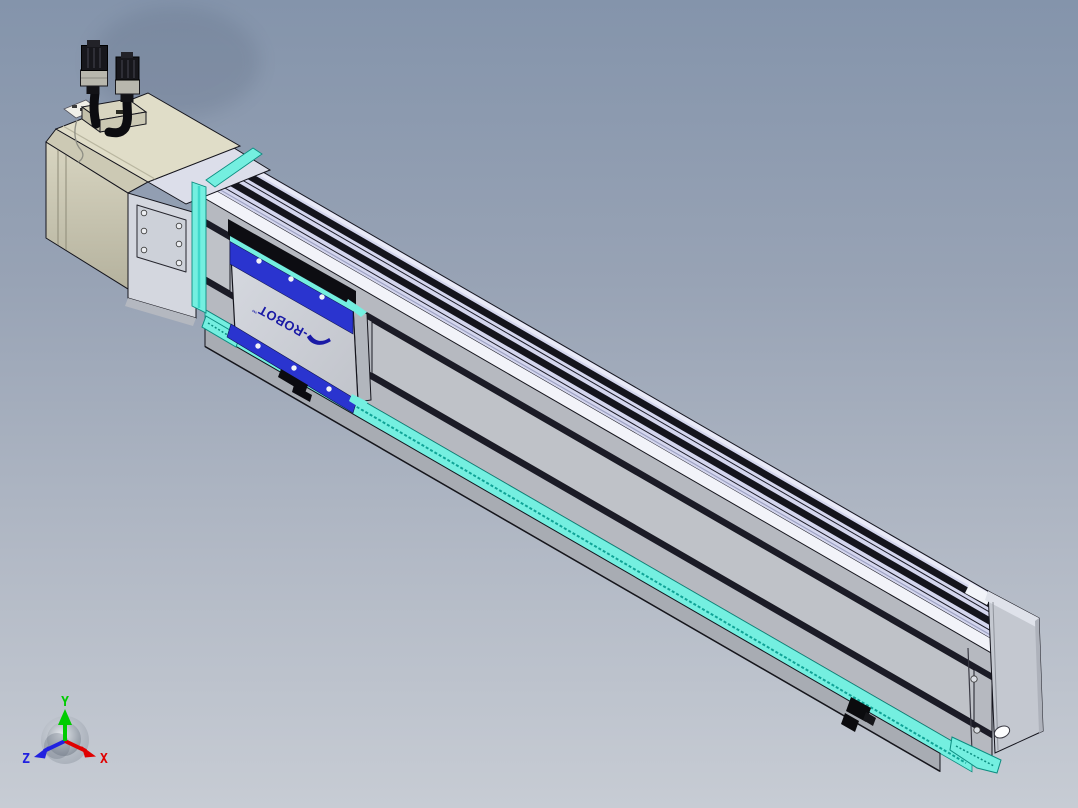 This screenshot has height=808, width=1078. I want to click on x-axis-label: X, so click(104, 759).